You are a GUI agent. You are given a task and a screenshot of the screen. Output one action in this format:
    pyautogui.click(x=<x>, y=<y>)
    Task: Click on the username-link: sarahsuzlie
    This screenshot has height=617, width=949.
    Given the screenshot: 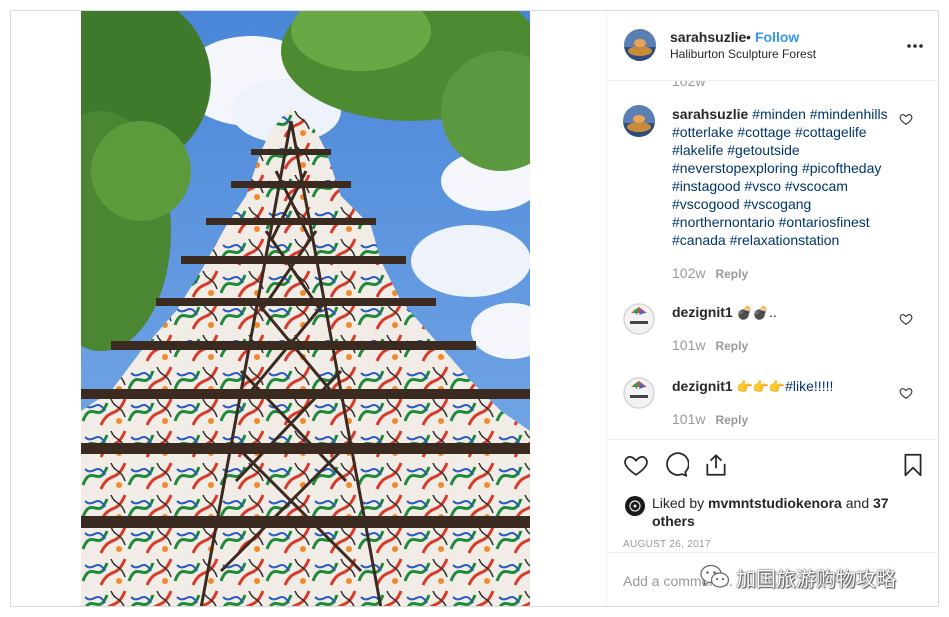 What is the action you would take?
    pyautogui.click(x=708, y=37)
    